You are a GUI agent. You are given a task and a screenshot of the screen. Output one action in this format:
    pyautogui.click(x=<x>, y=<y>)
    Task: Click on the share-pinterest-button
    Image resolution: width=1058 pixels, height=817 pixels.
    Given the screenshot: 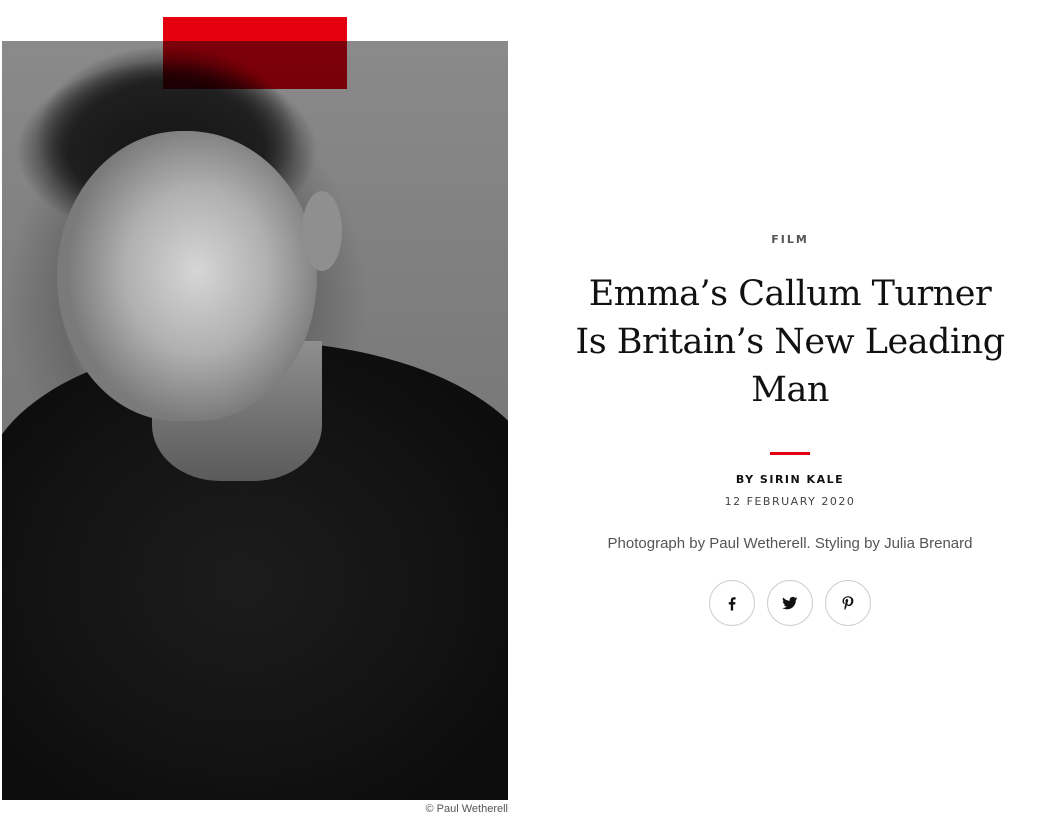 What is the action you would take?
    pyautogui.click(x=848, y=603)
    